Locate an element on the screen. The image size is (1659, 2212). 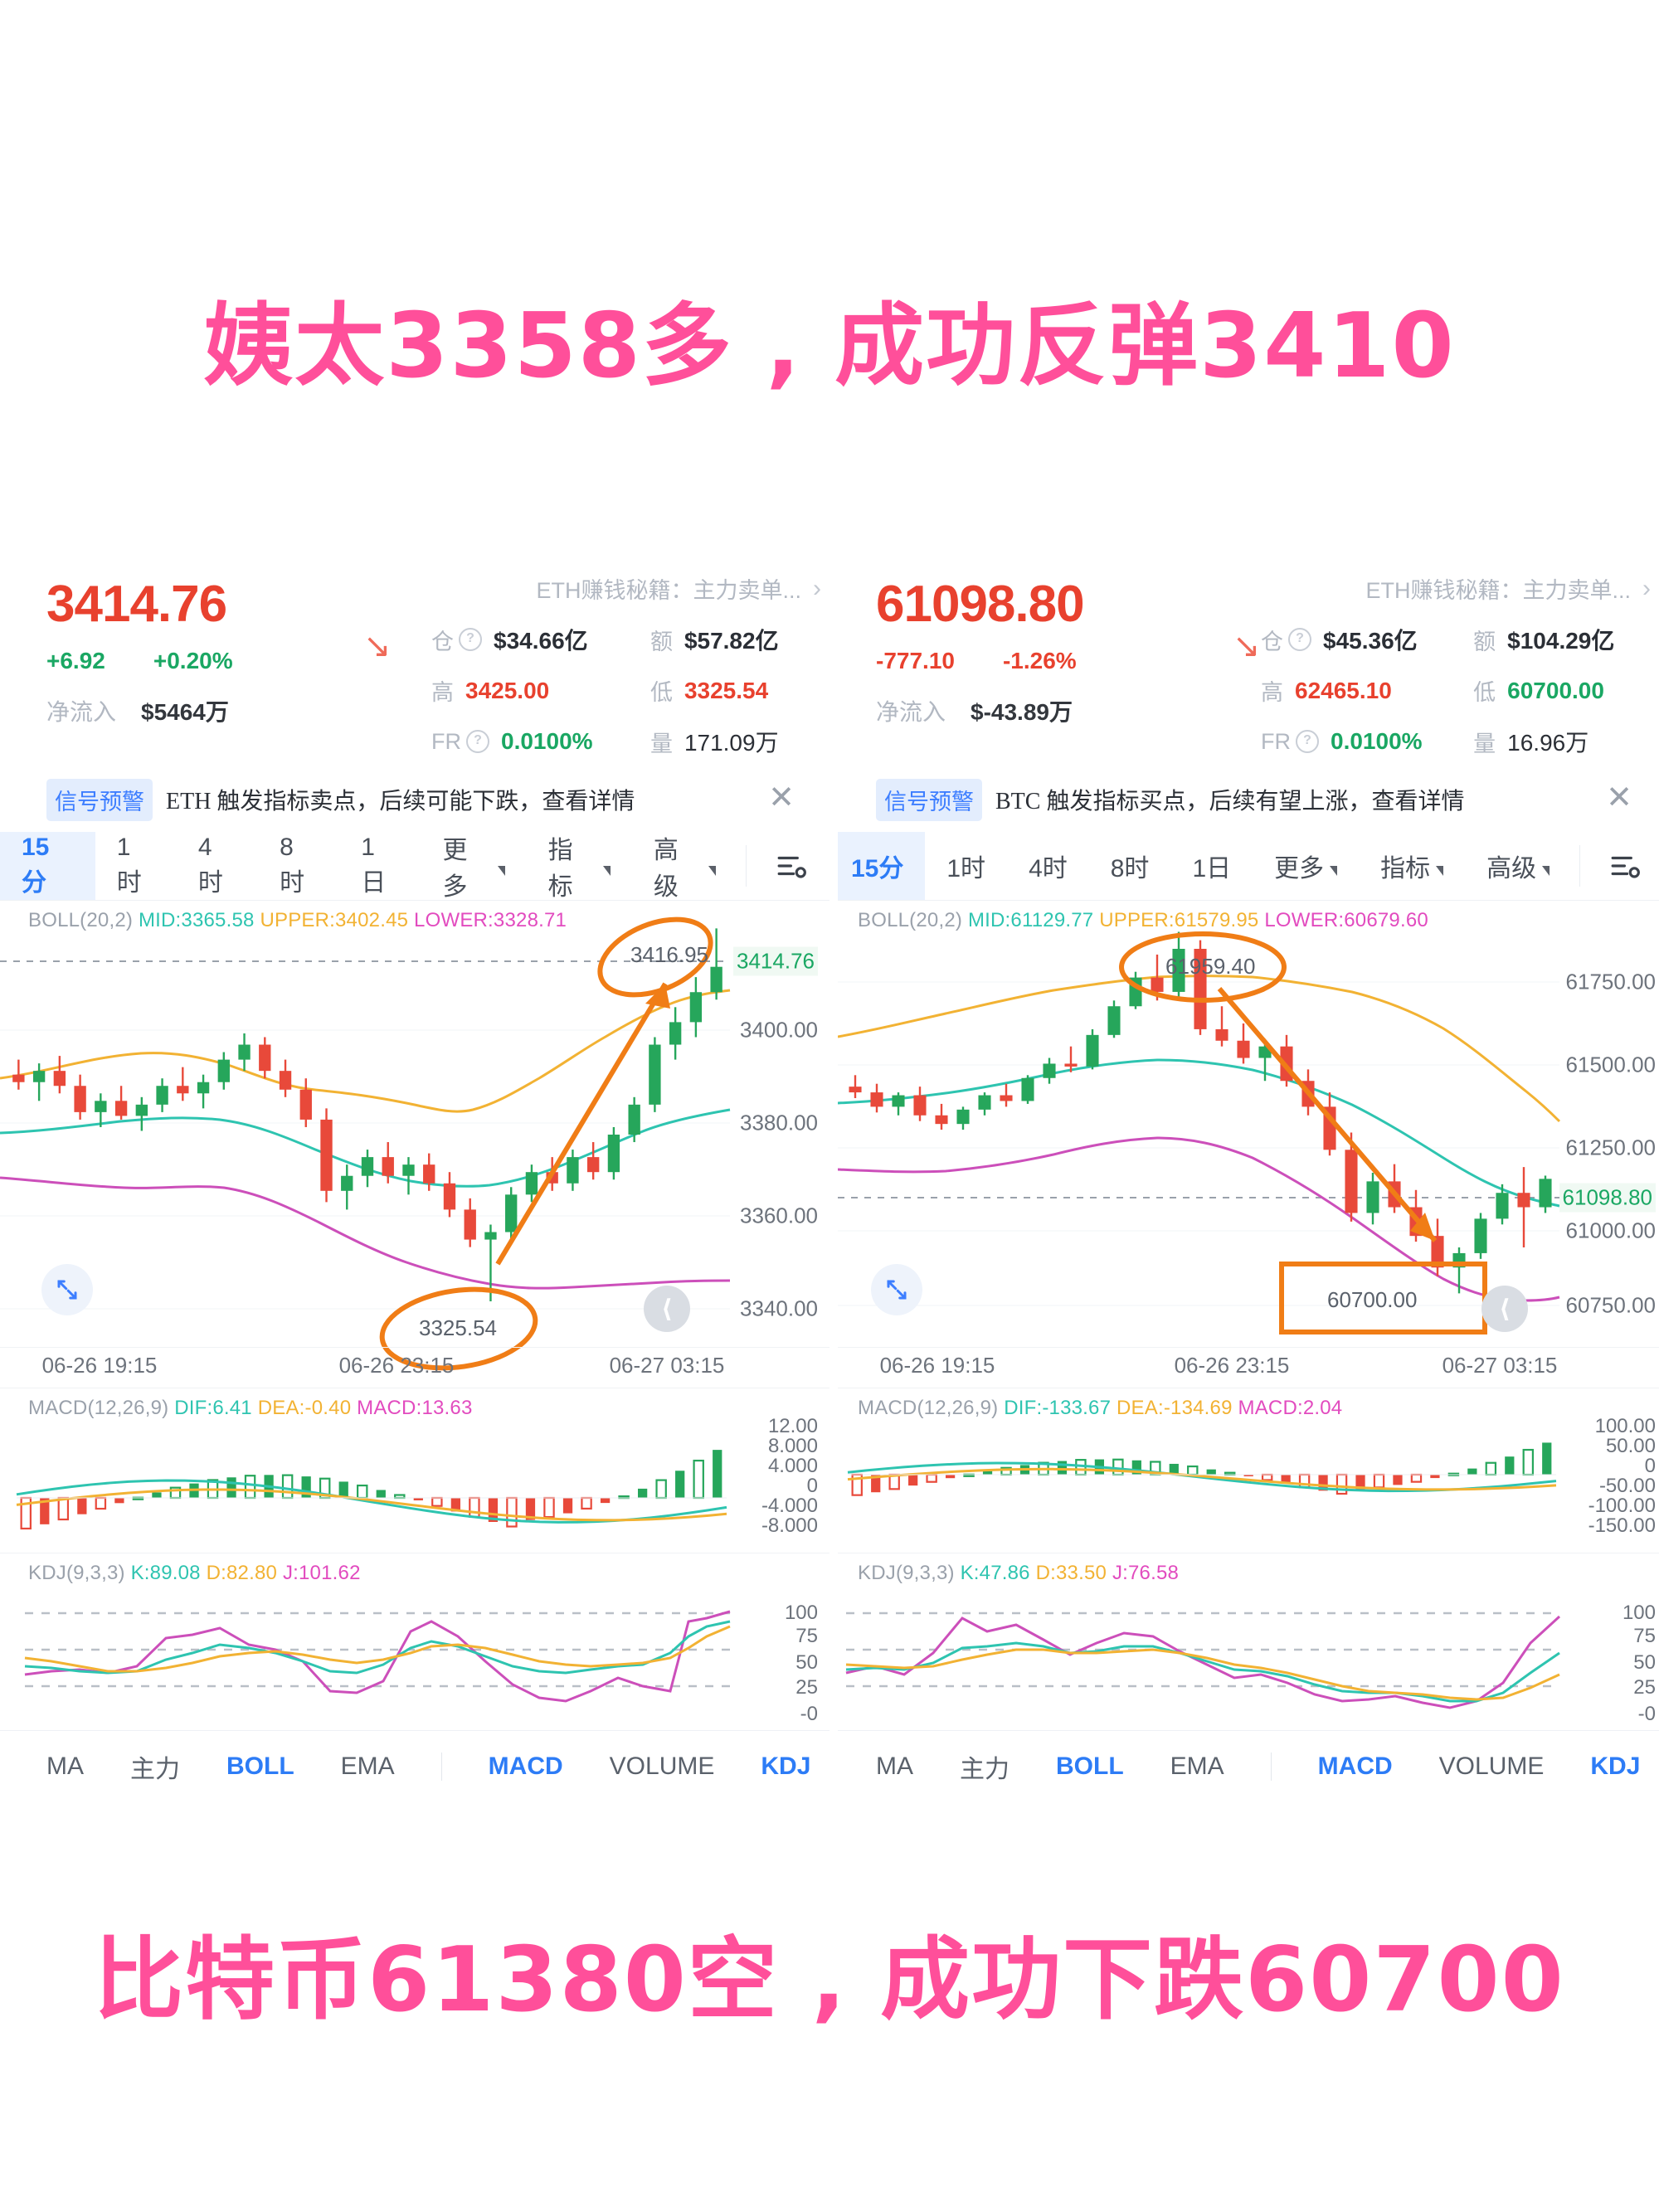
kdj-readout-btc: KDJ(9,3,3) K:47.86 D:33.50 J:76.58 is located at coordinates (1019, 1573).